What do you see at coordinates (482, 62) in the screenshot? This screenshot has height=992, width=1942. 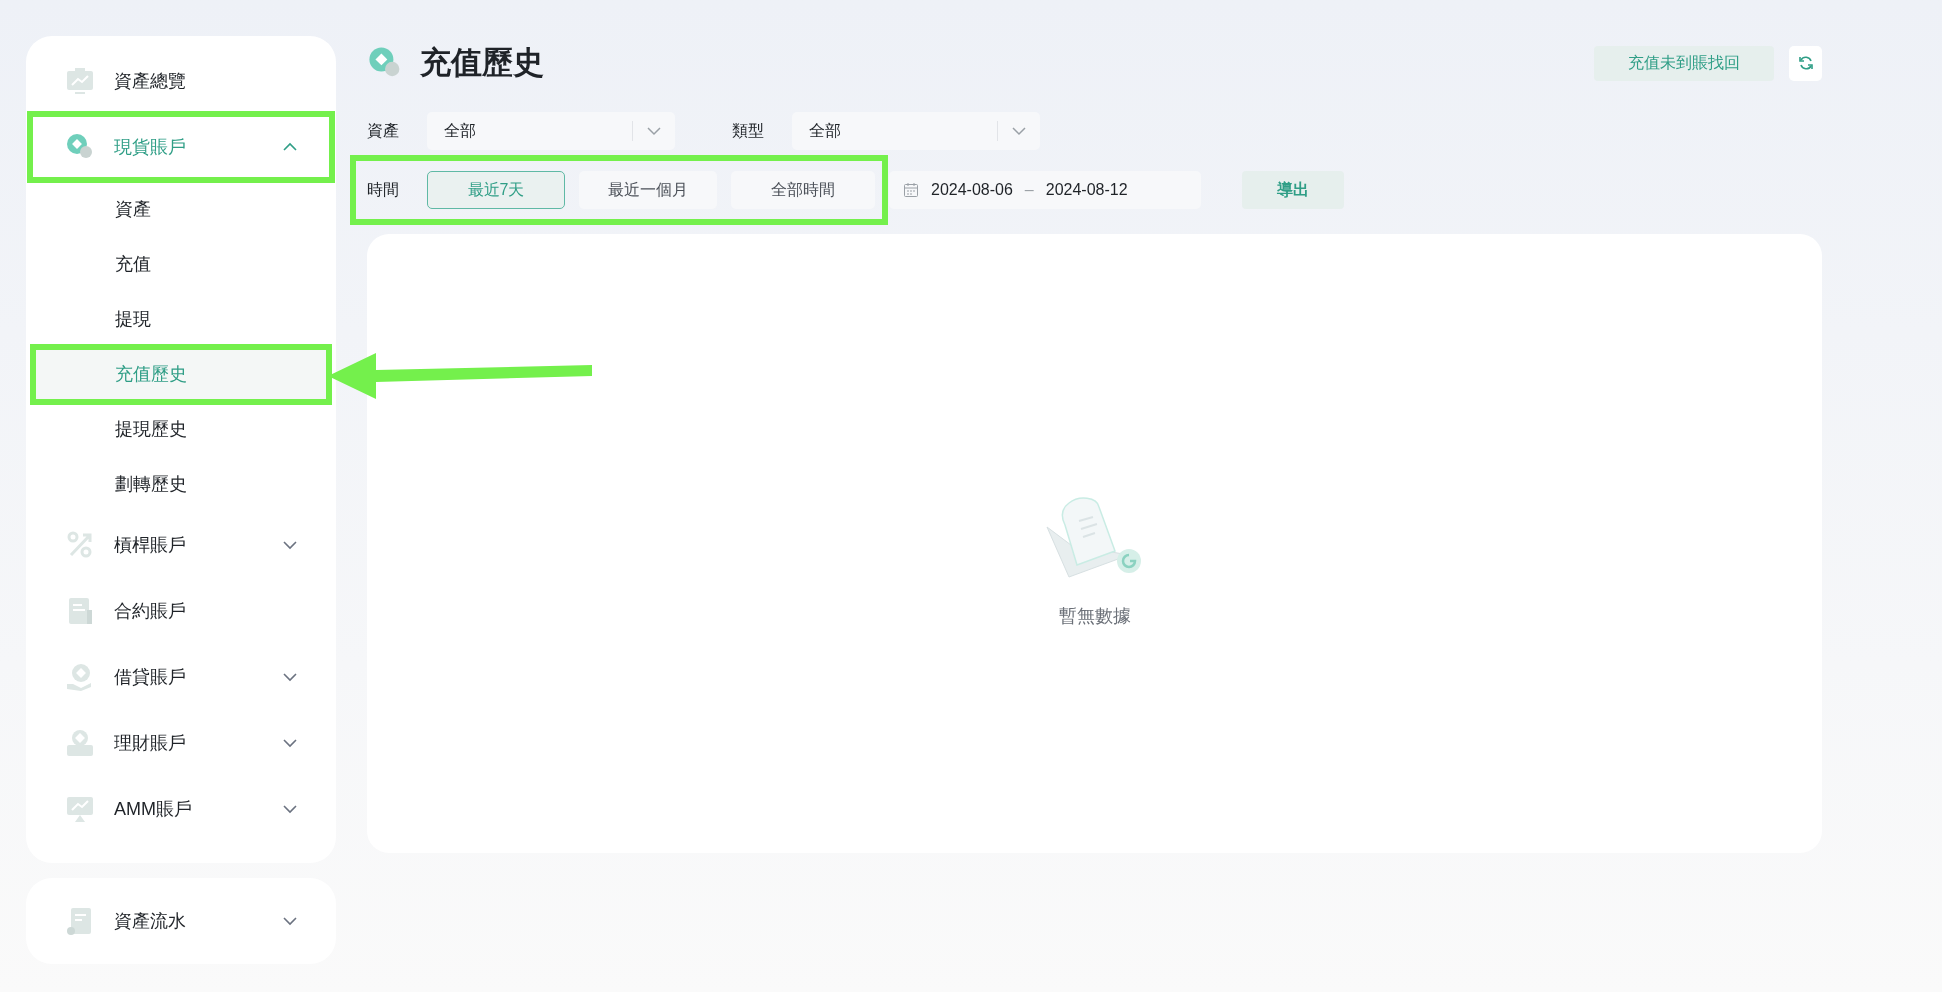 I see `page-title: 充值歷史` at bounding box center [482, 62].